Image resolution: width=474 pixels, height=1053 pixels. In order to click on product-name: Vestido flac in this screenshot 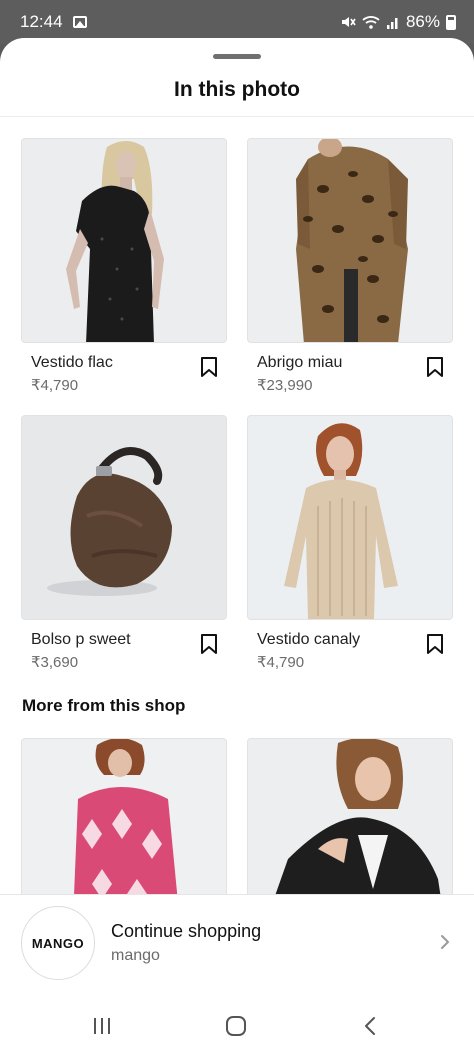, I will do `click(72, 363)`.